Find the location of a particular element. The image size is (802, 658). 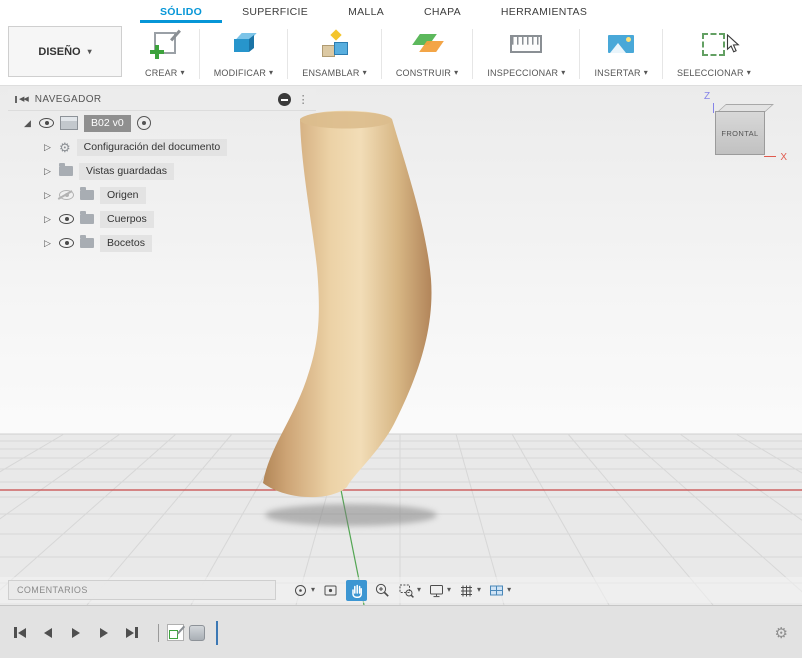

toolbar-group-inspeccionar: INSPECCIONAR ▾ is located at coordinates (526, 54).